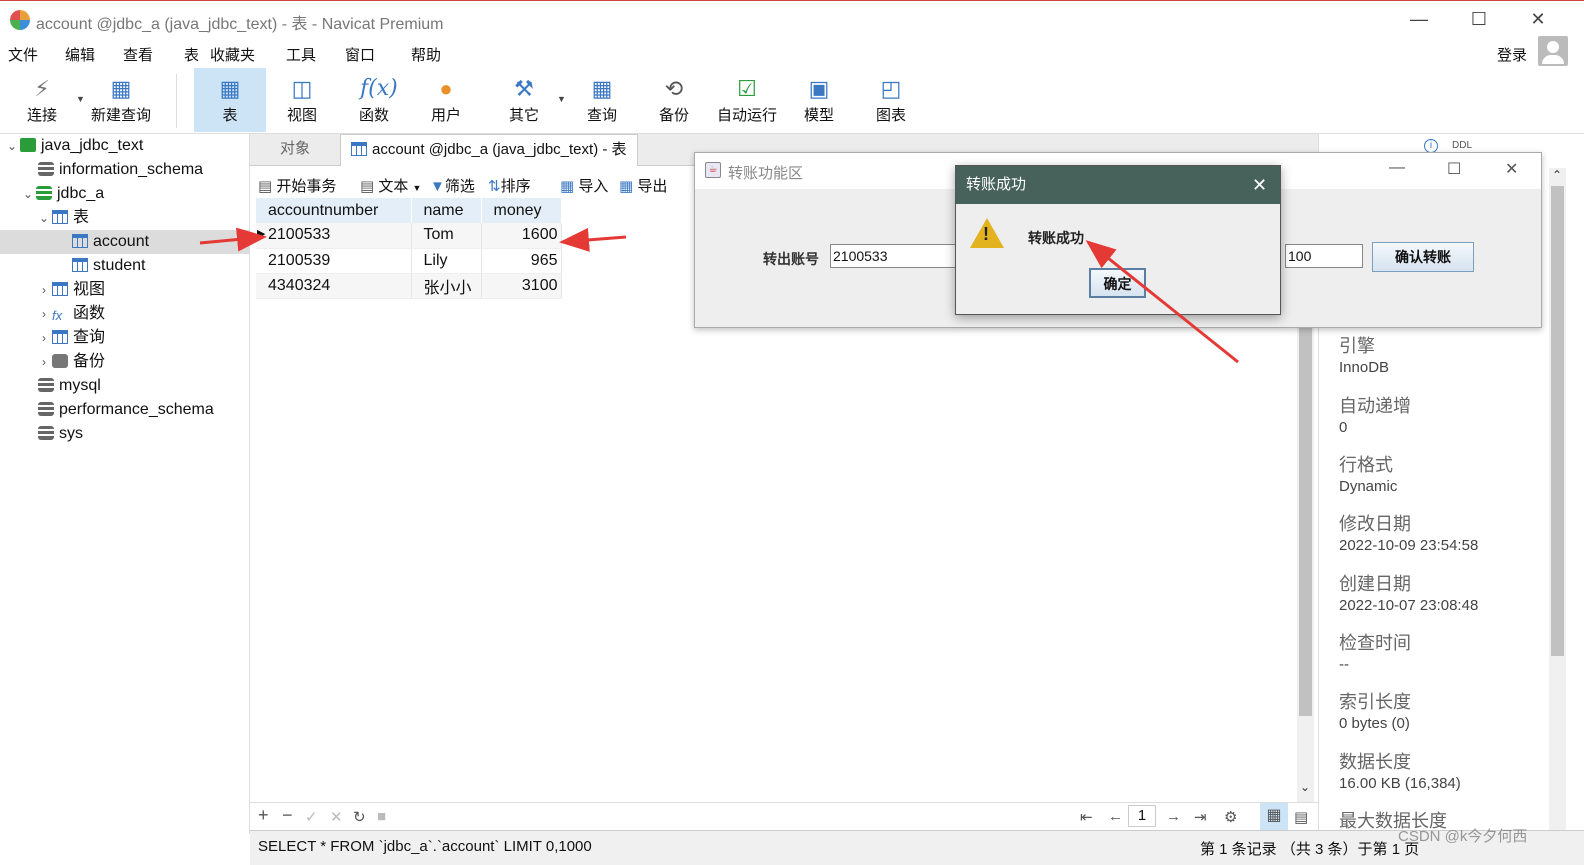  I want to click on scroll-down-icon: ⌄, so click(1305, 787).